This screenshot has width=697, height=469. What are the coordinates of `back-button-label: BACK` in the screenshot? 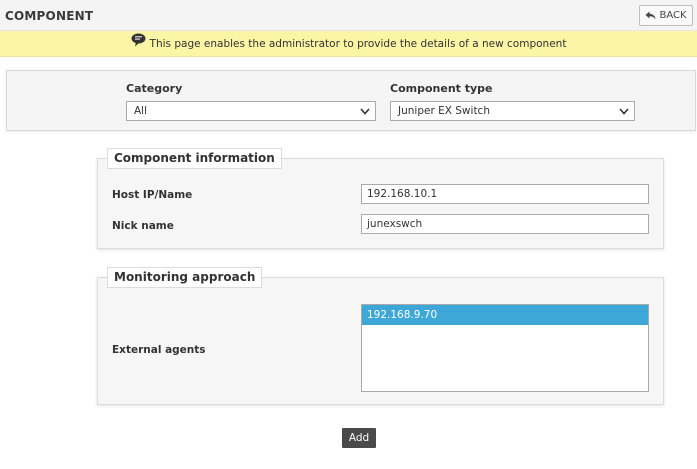 It's located at (673, 15).